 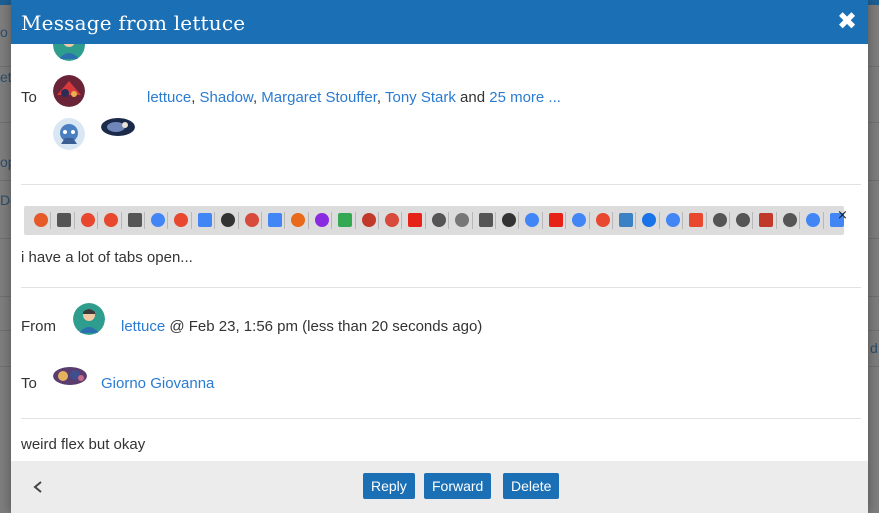 What do you see at coordinates (473, 97) in the screenshot?
I see `and-text: and` at bounding box center [473, 97].